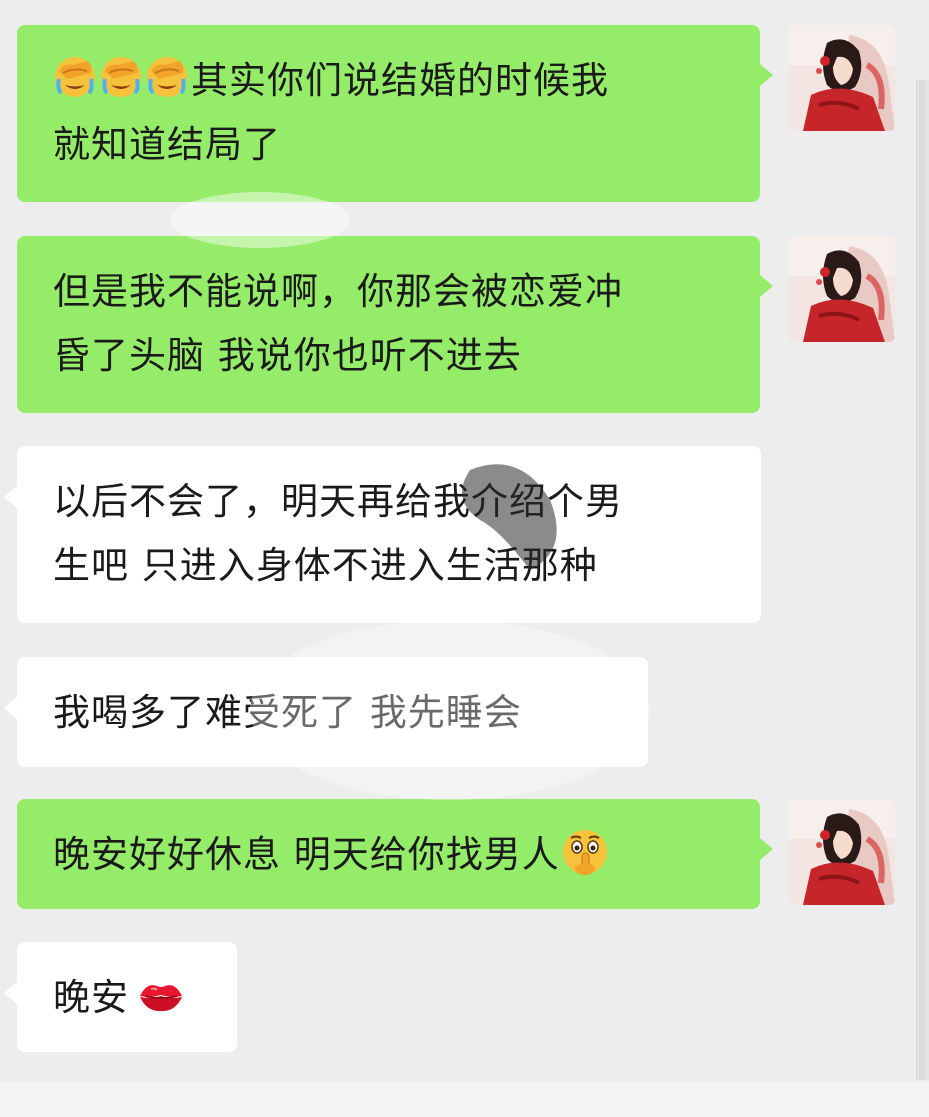 The width and height of the screenshot is (929, 1117). Describe the element at coordinates (400, 80) in the screenshot. I see `message-text: 其实你们说结婚的时候我` at that location.